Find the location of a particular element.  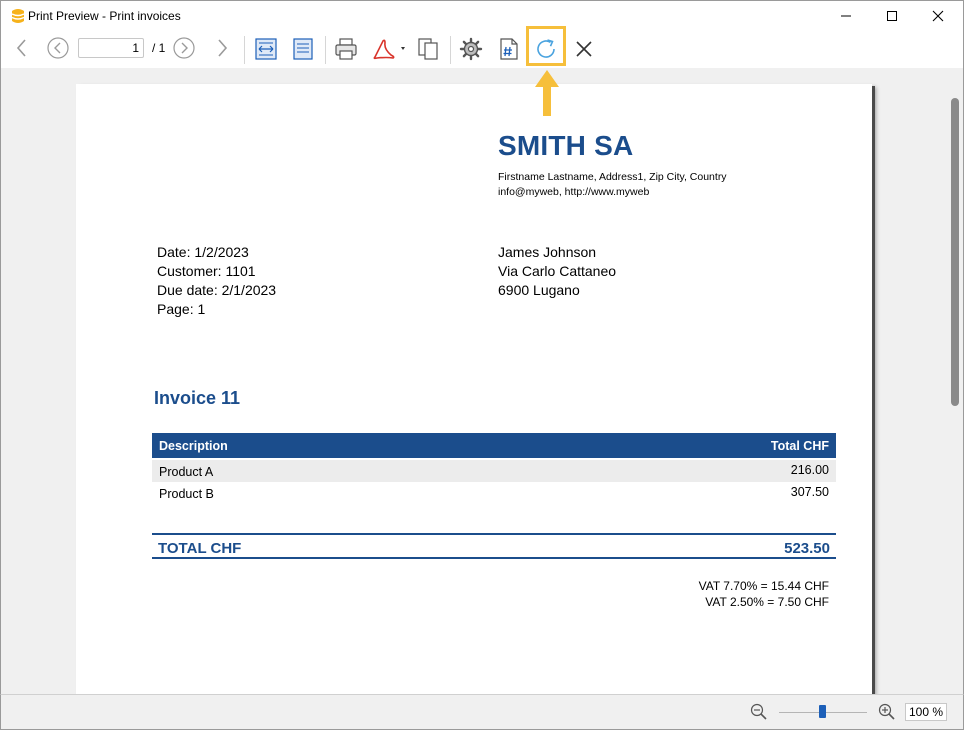

company-contact-line: info@myweb, http://www.myweb is located at coordinates (574, 192).